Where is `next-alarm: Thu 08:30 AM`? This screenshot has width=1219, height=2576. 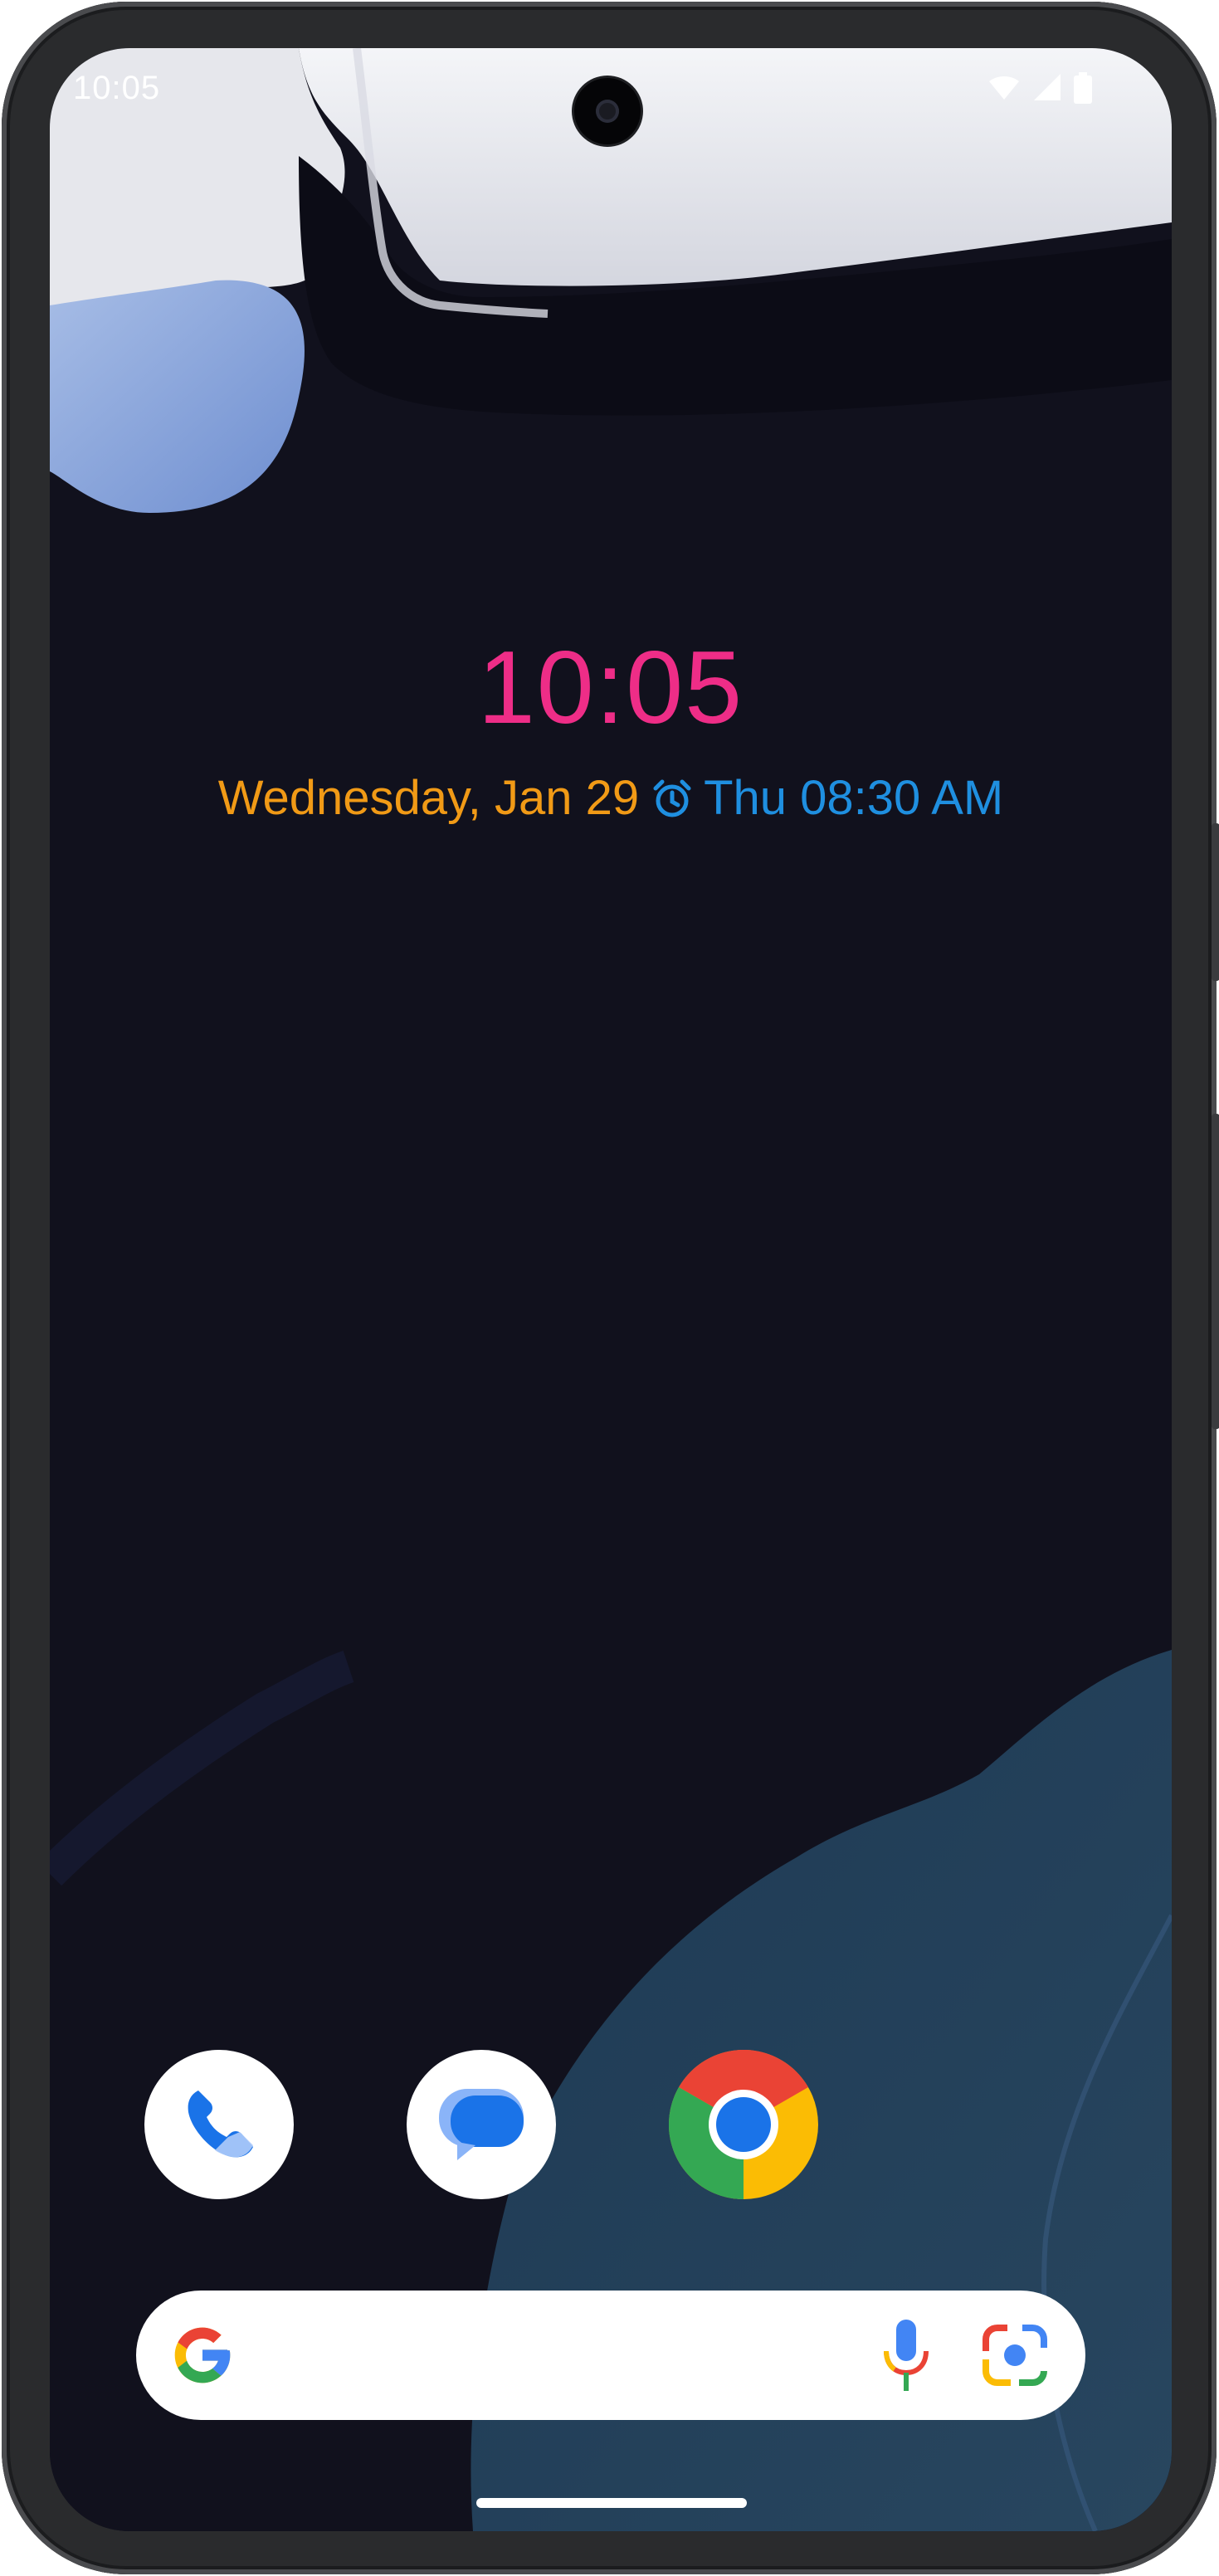 next-alarm: Thu 08:30 AM is located at coordinates (827, 798).